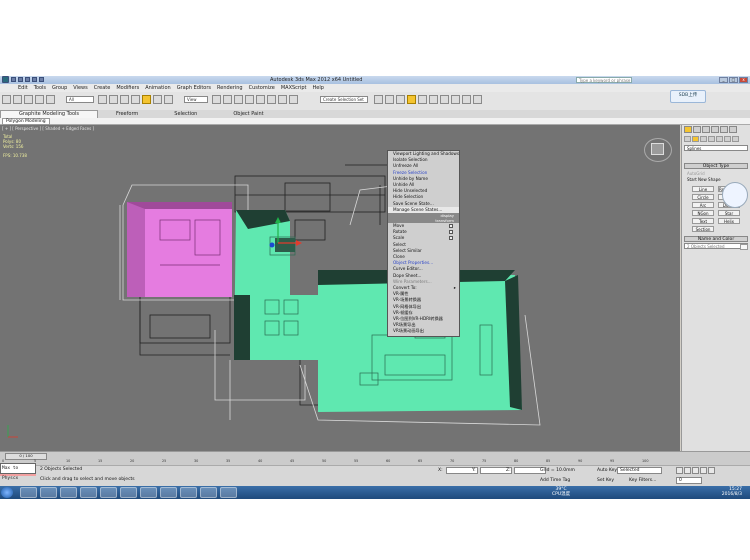 The width and height of the screenshot is (750, 560). What do you see at coordinates (88, 492) in the screenshot?
I see `taskbar-autocad-icon` at bounding box center [88, 492].